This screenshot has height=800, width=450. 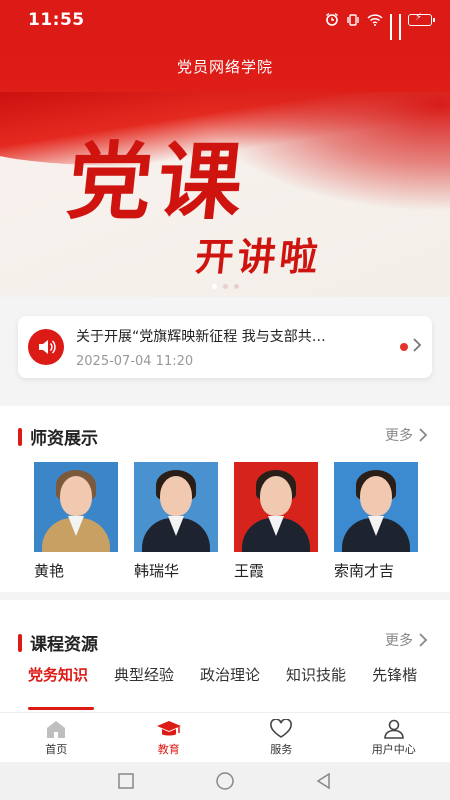 I want to click on app-bar: 党员网络学院, so click(x=225, y=66).